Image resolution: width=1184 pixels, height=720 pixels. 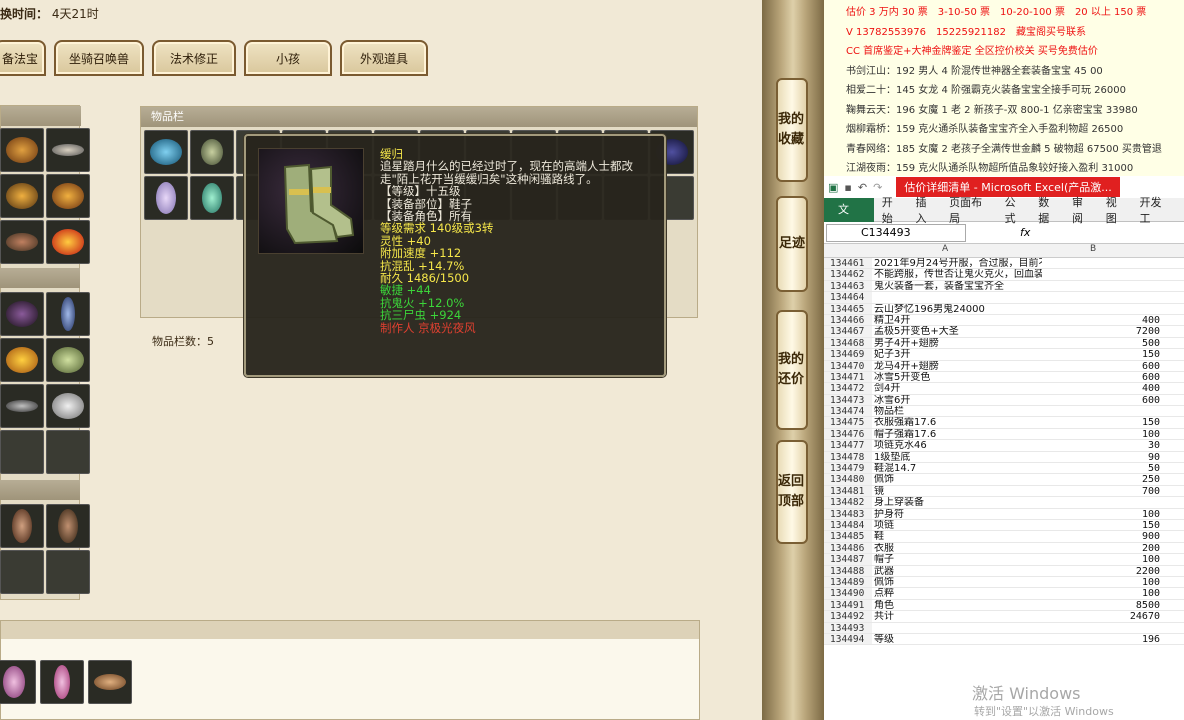 I want to click on sheet-row: 134491 角色 8500, so click(x=1004, y=605).